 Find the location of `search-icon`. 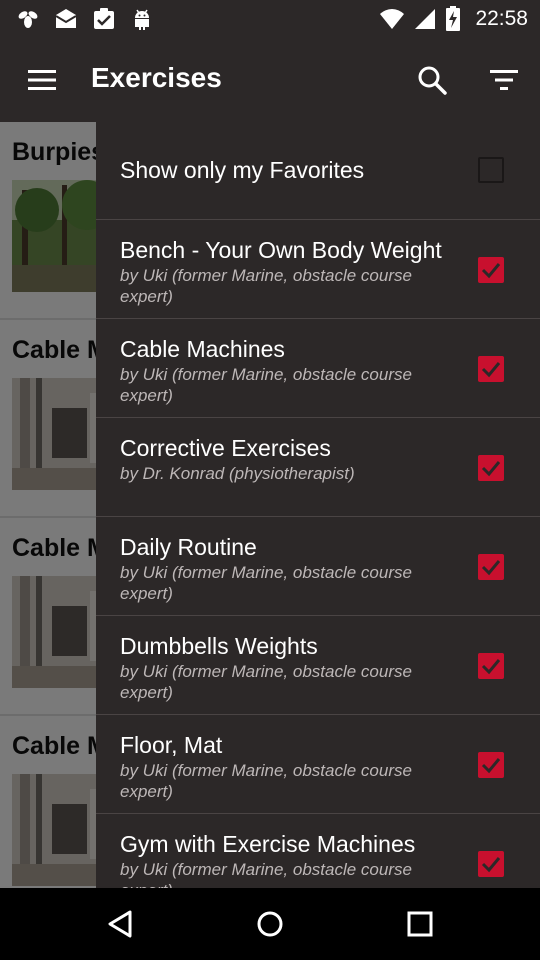

search-icon is located at coordinates (432, 80).